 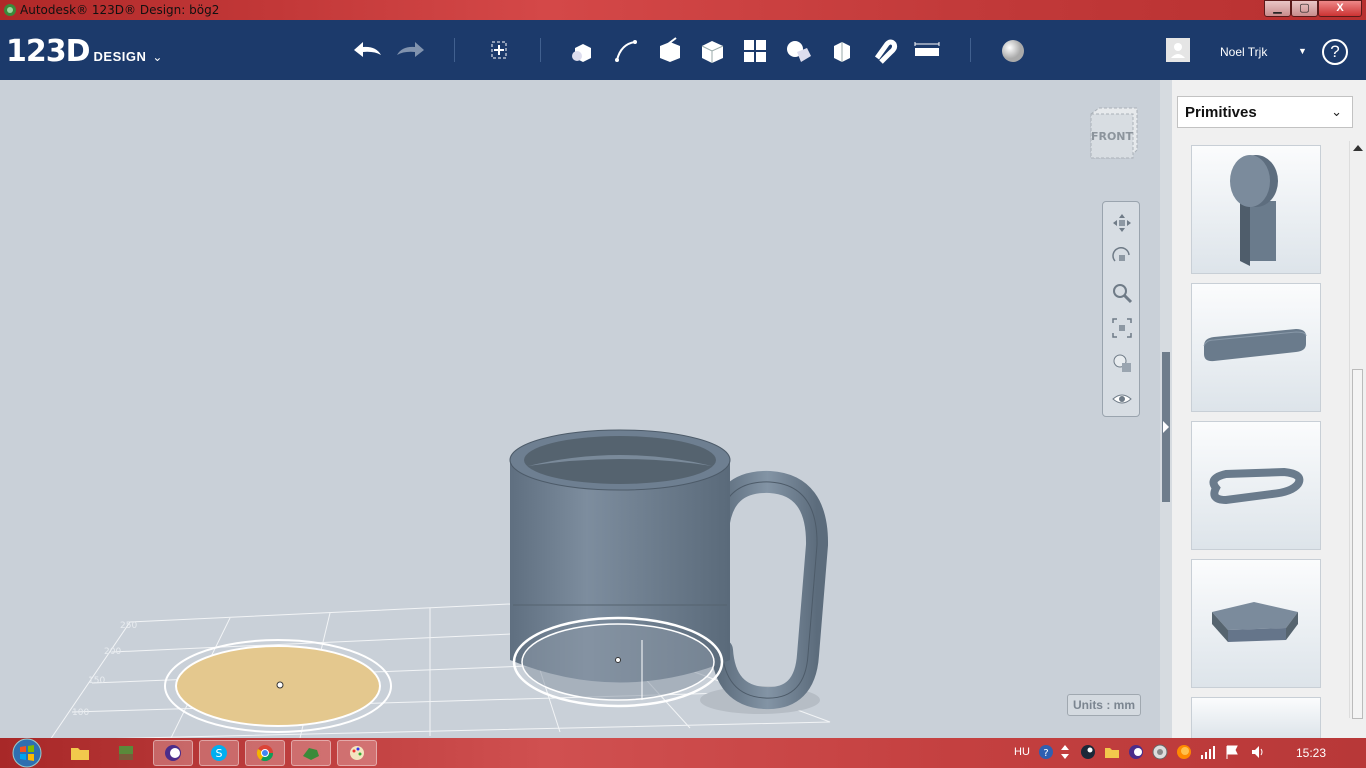 I want to click on eye-icon, so click(x=1122, y=399).